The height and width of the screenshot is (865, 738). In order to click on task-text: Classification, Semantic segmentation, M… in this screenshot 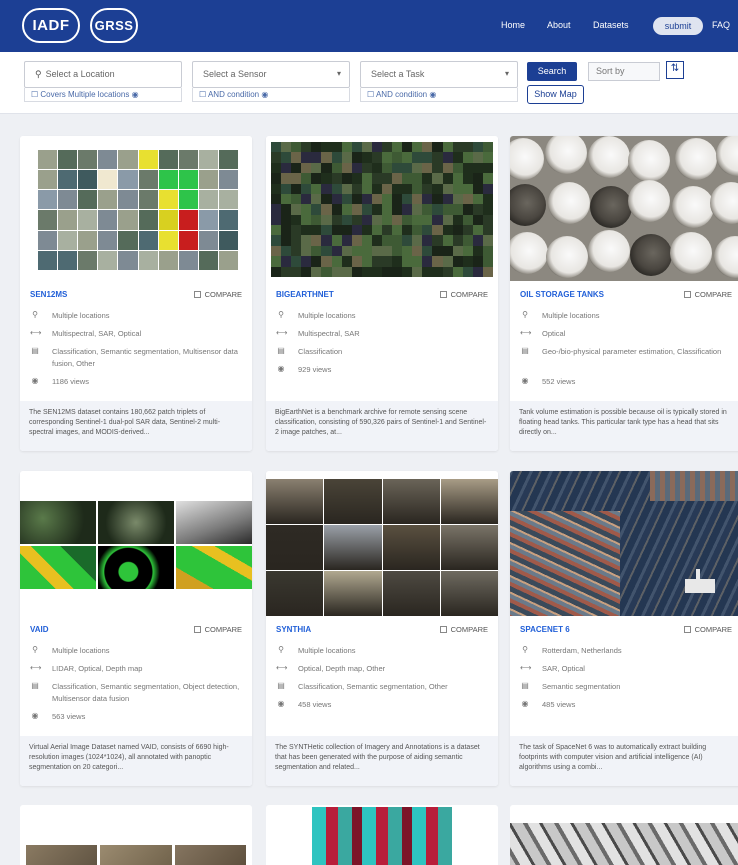, I will do `click(145, 357)`.